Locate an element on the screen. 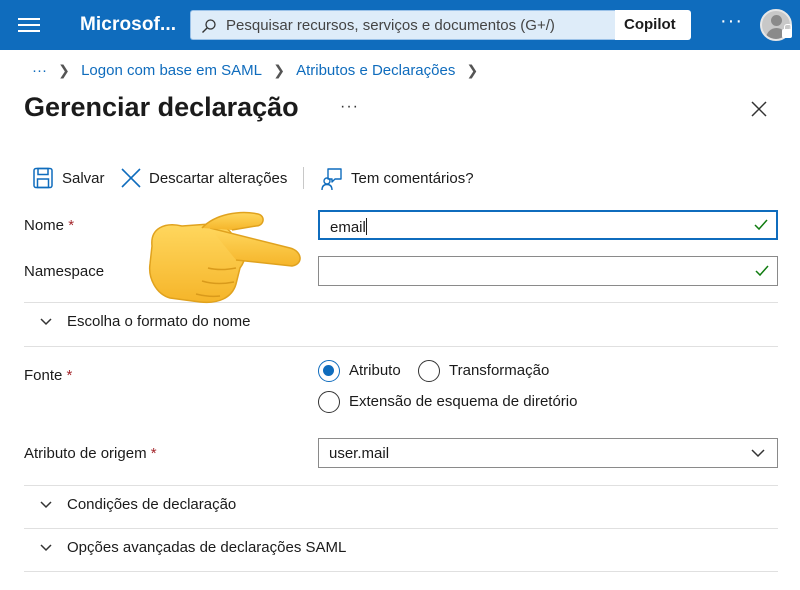 This screenshot has height=590, width=800. breadcrumb-item-attributes: Atributos e Declarações is located at coordinates (375, 70).